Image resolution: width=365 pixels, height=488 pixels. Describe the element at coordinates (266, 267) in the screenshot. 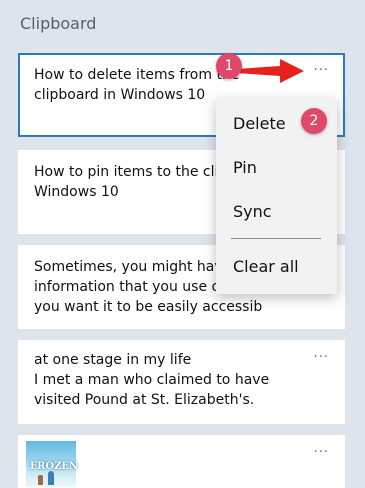

I see `menu-item-clear-all: Clear all` at that location.